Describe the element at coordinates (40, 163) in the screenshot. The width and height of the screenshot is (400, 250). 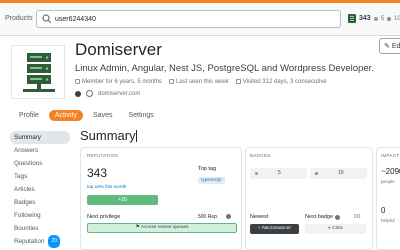
I see `sidenav-item-questions: Questions` at that location.